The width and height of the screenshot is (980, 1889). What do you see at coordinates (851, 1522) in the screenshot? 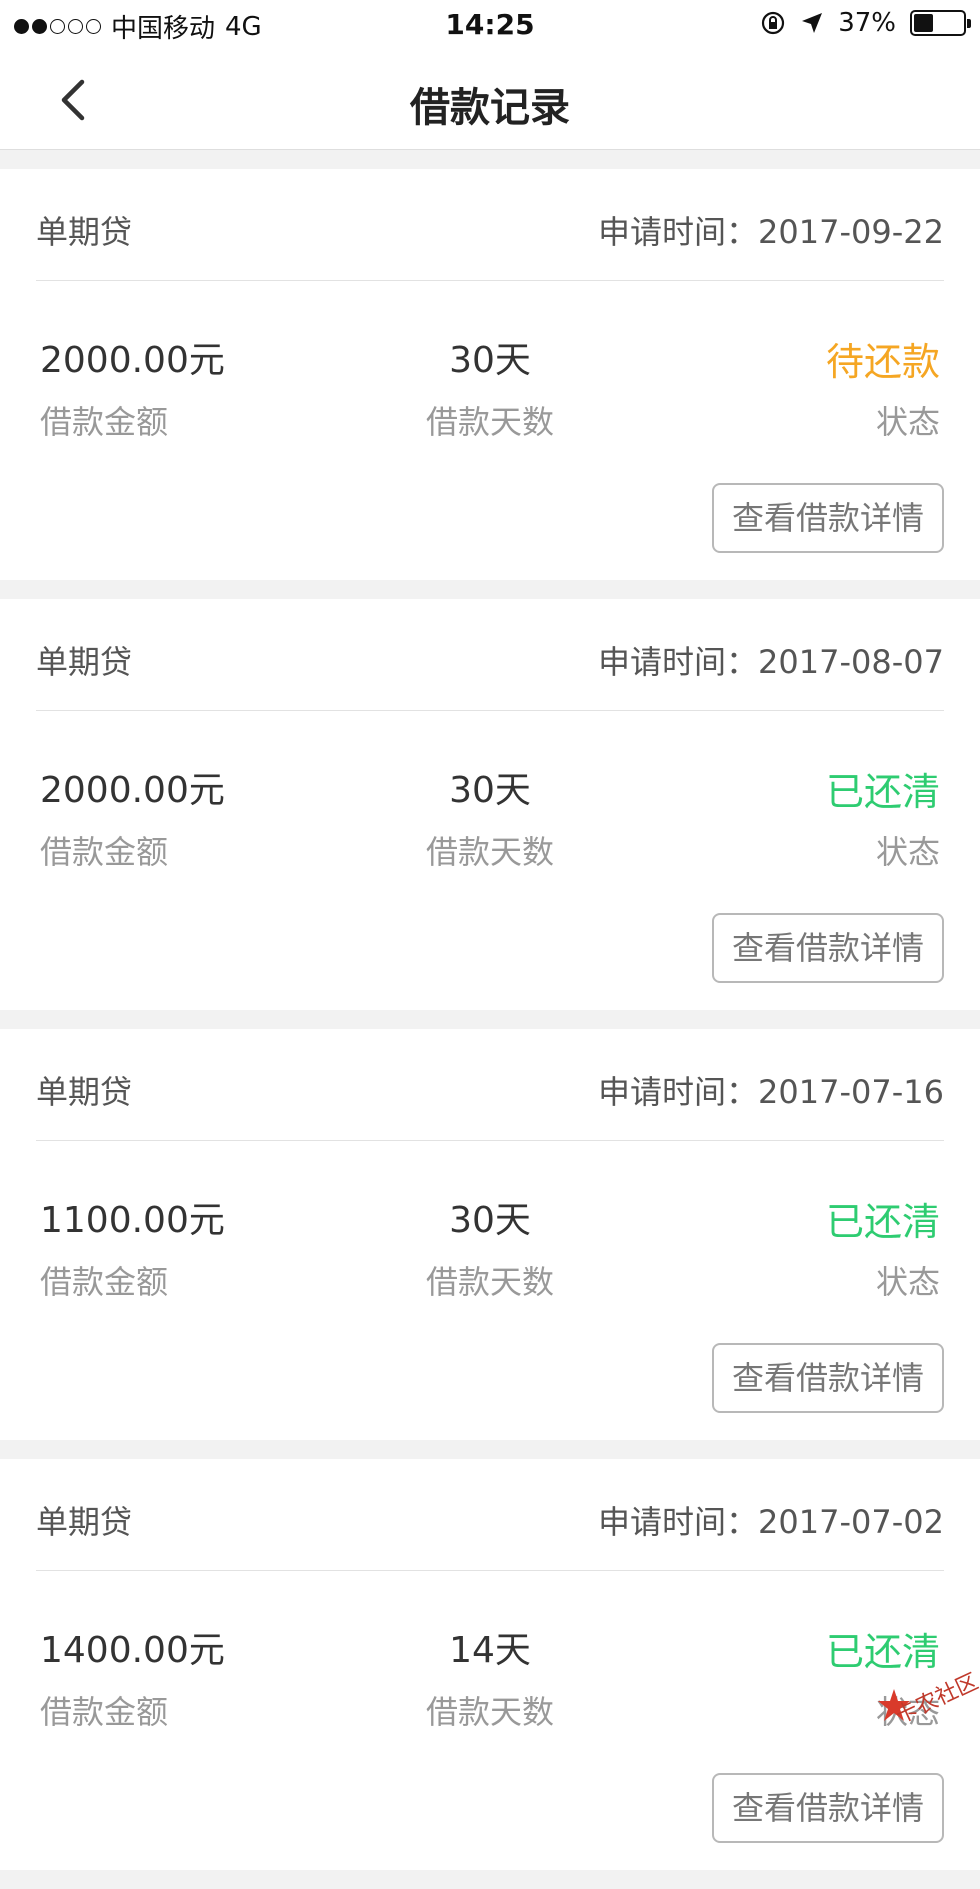
I see `apply-date: 2017-07-02` at bounding box center [851, 1522].